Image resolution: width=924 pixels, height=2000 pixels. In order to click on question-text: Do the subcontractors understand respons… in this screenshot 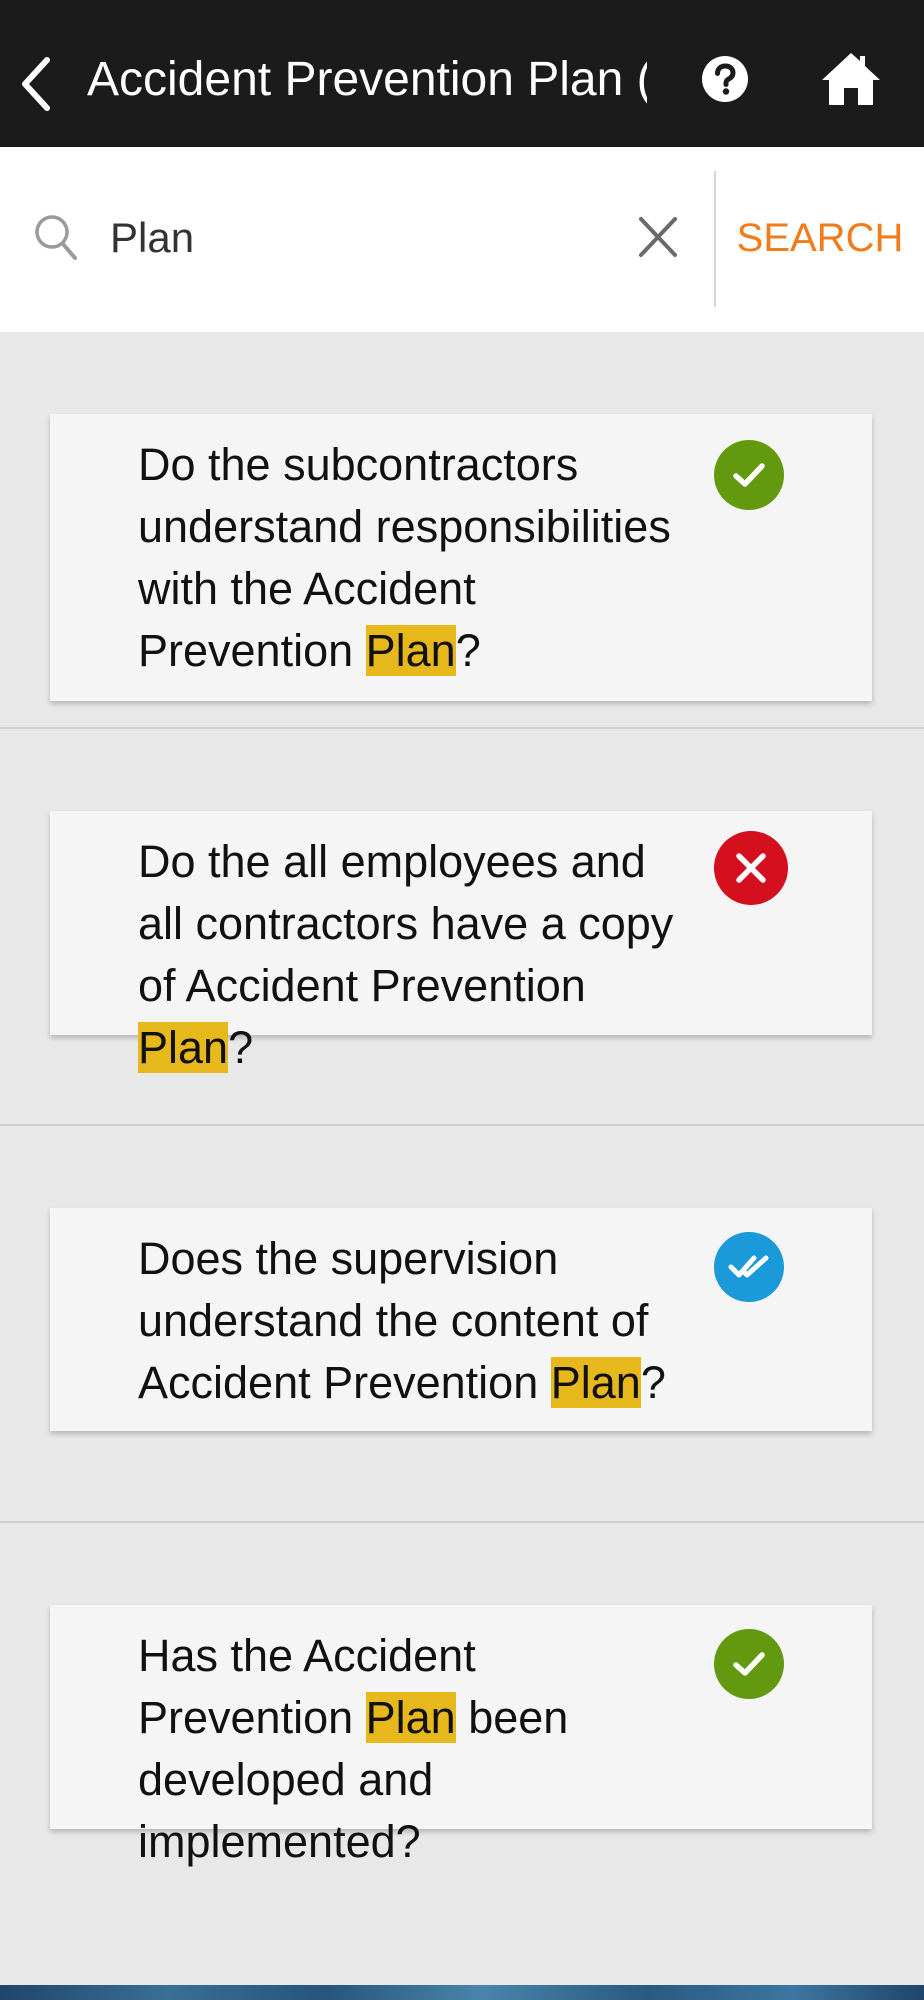, I will do `click(408, 558)`.